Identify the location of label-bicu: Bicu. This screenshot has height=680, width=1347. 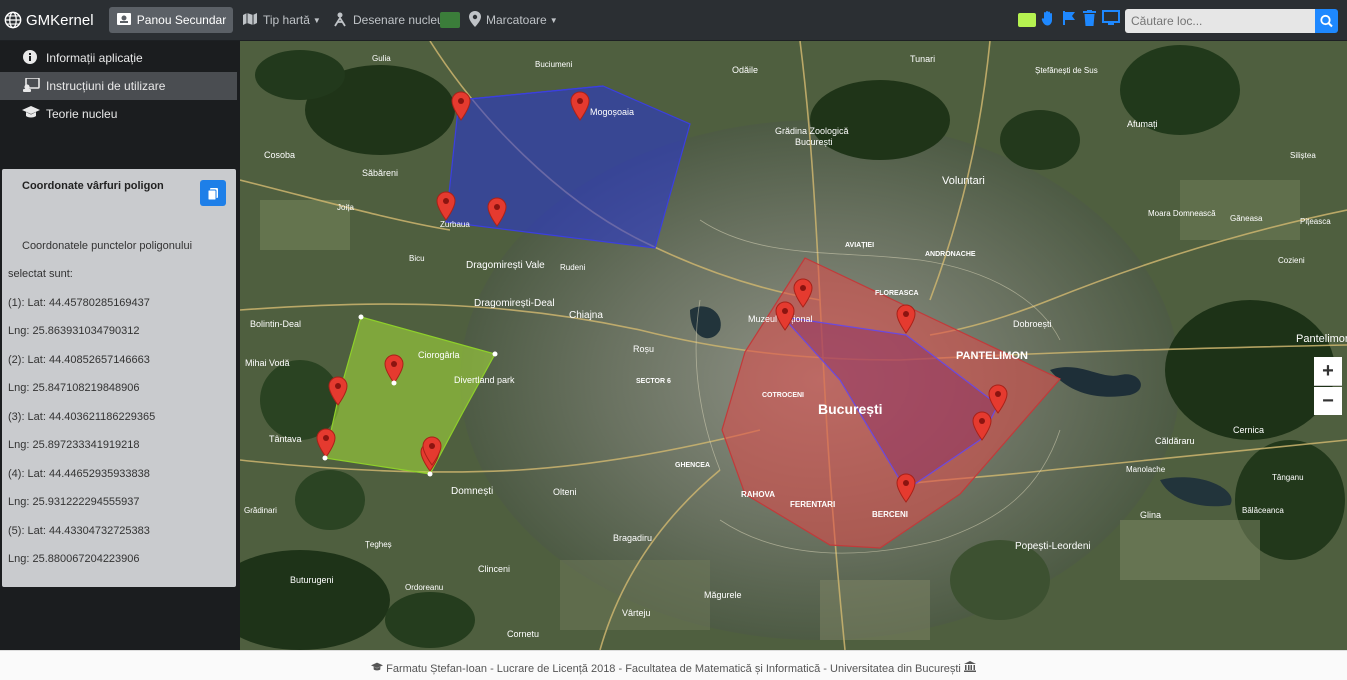
(417, 258).